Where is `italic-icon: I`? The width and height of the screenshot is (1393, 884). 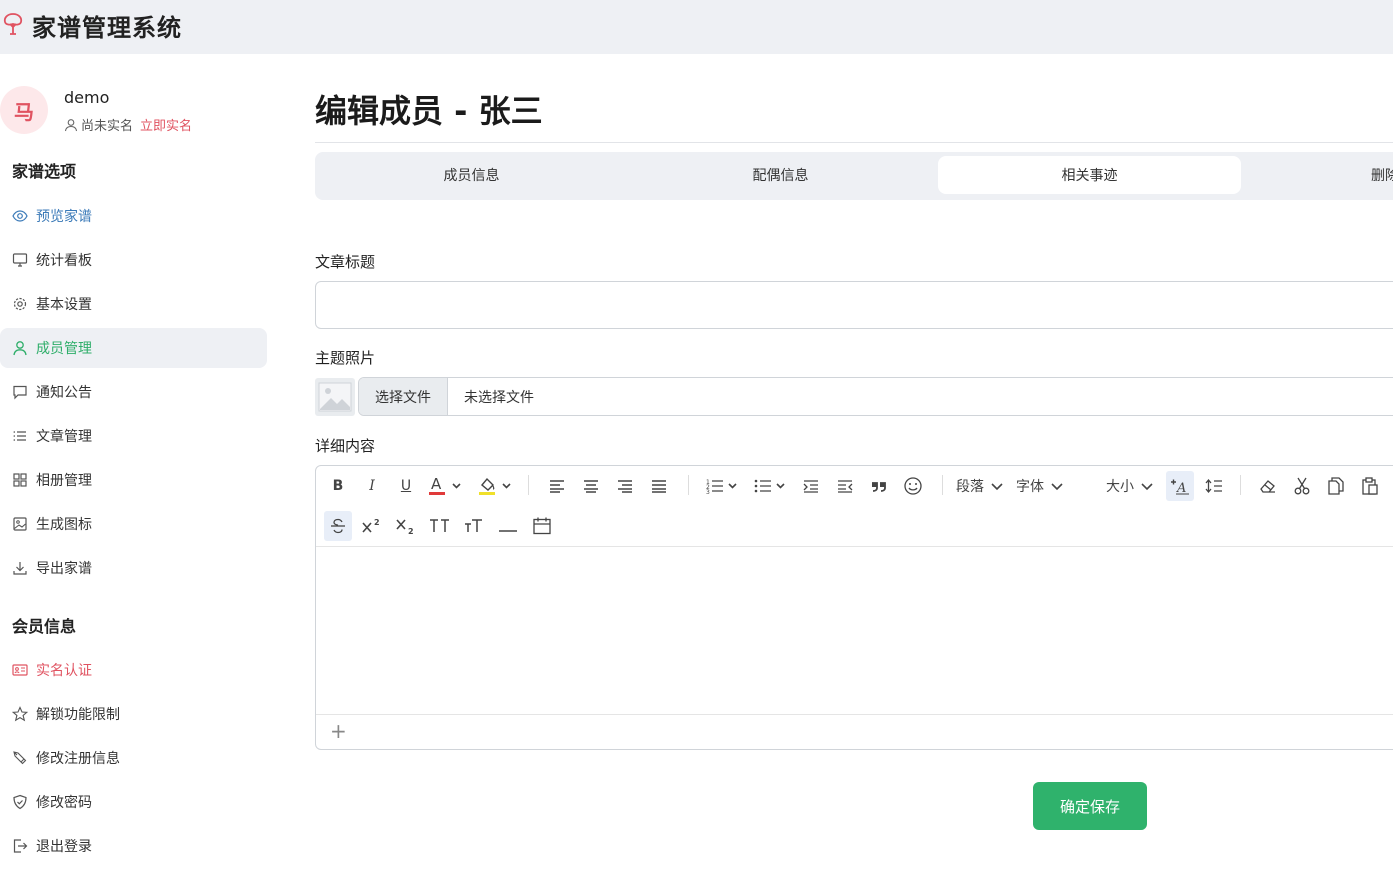 italic-icon: I is located at coordinates (372, 486).